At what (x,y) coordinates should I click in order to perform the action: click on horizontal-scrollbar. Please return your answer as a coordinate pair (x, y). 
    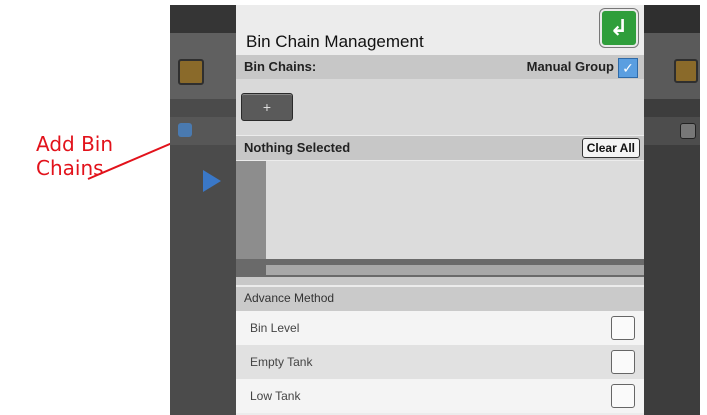
    Looking at the image, I should click on (455, 270).